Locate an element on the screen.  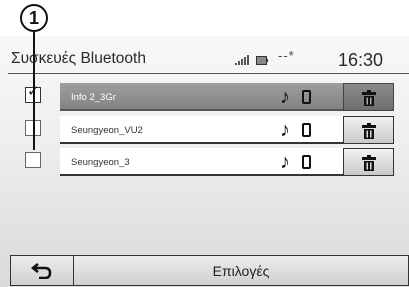
device-name: Info 2_3Gr is located at coordinates (93, 97).